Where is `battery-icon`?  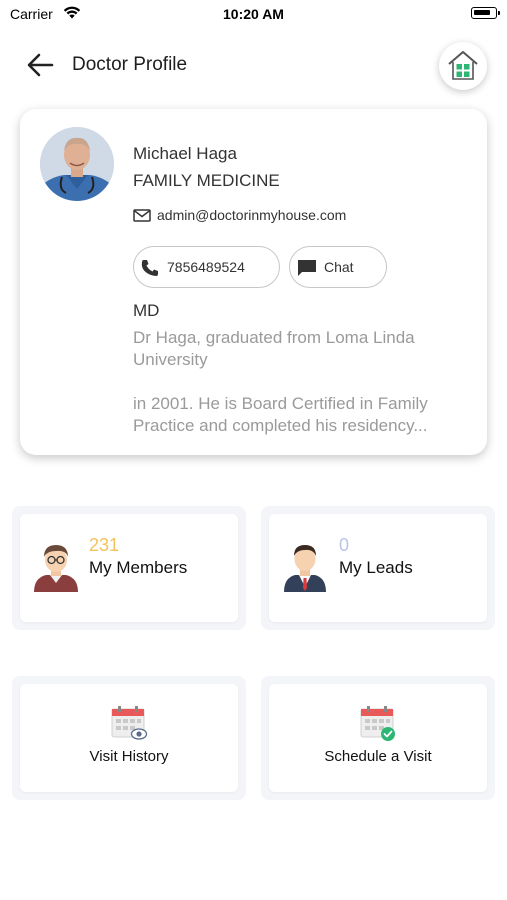 battery-icon is located at coordinates (485, 13).